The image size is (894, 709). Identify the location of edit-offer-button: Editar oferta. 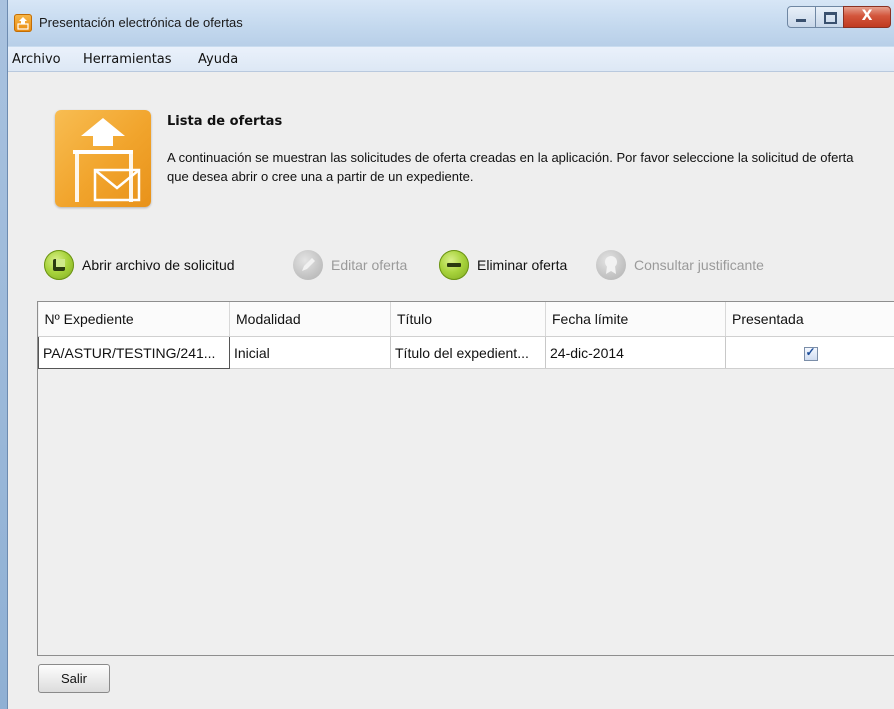
(350, 265).